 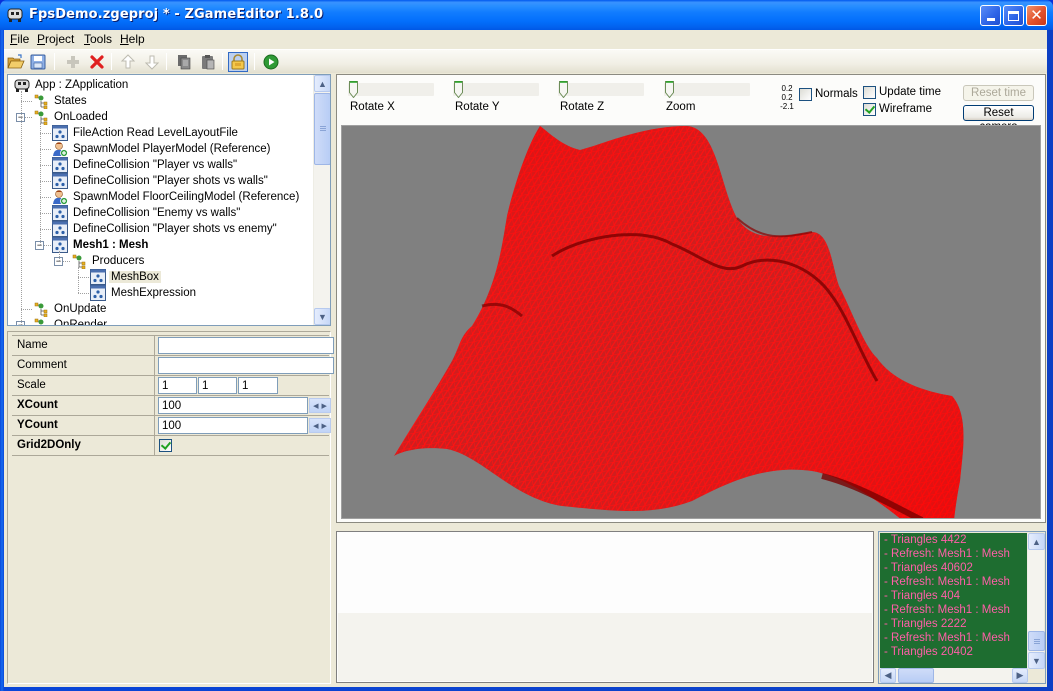 I want to click on save-button, so click(x=38, y=62).